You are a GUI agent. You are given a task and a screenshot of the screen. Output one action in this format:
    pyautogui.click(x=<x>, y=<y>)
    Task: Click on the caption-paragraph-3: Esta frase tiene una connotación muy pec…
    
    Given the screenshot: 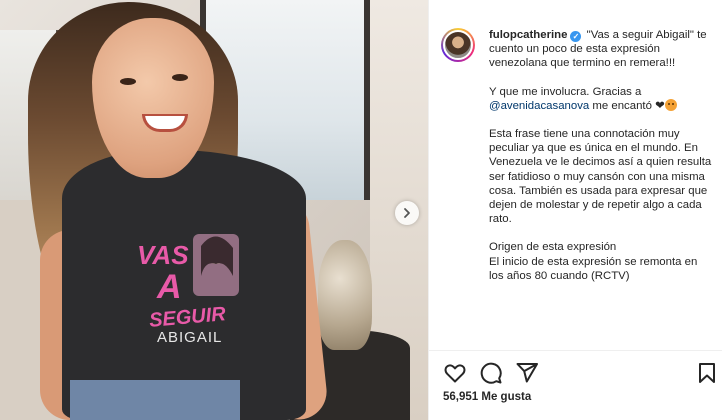 What is the action you would take?
    pyautogui.click(x=600, y=177)
    